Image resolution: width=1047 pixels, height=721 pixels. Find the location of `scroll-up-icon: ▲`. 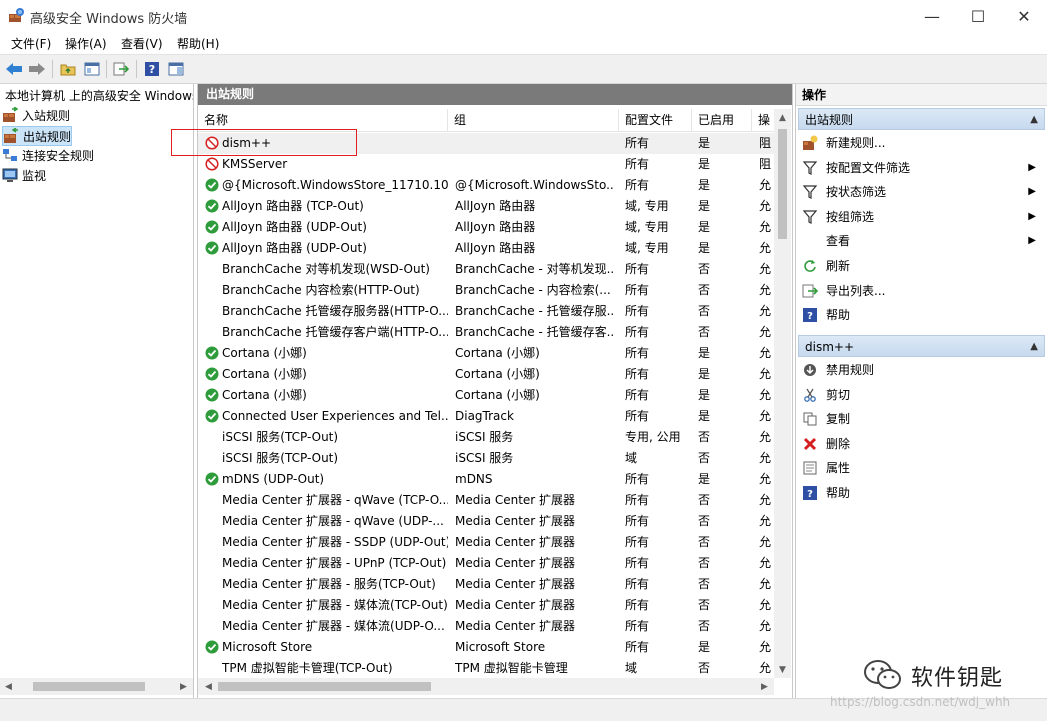

scroll-up-icon: ▲ is located at coordinates (782, 117).